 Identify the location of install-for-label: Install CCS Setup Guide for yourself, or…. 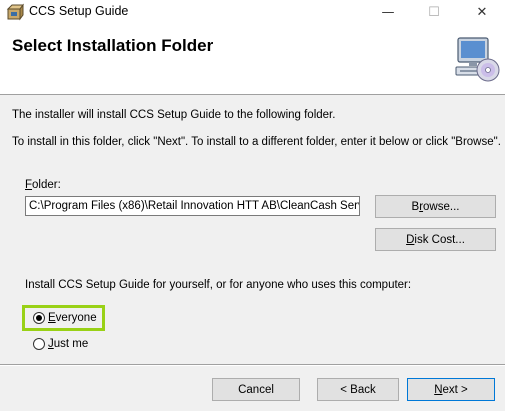
(218, 285).